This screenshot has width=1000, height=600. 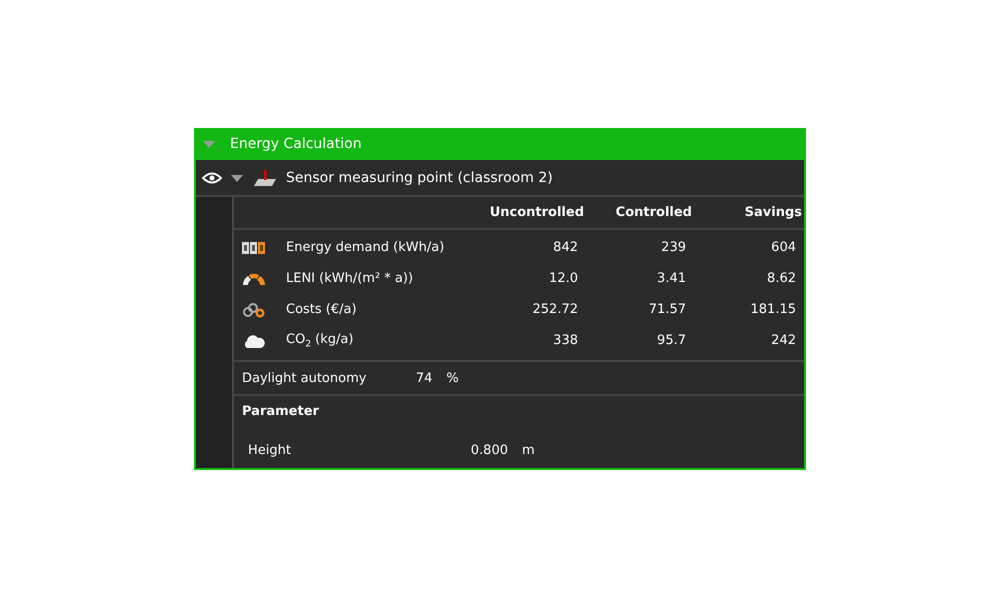 I want to click on row-label: LENI (kWh/(m² * a)), so click(x=350, y=278).